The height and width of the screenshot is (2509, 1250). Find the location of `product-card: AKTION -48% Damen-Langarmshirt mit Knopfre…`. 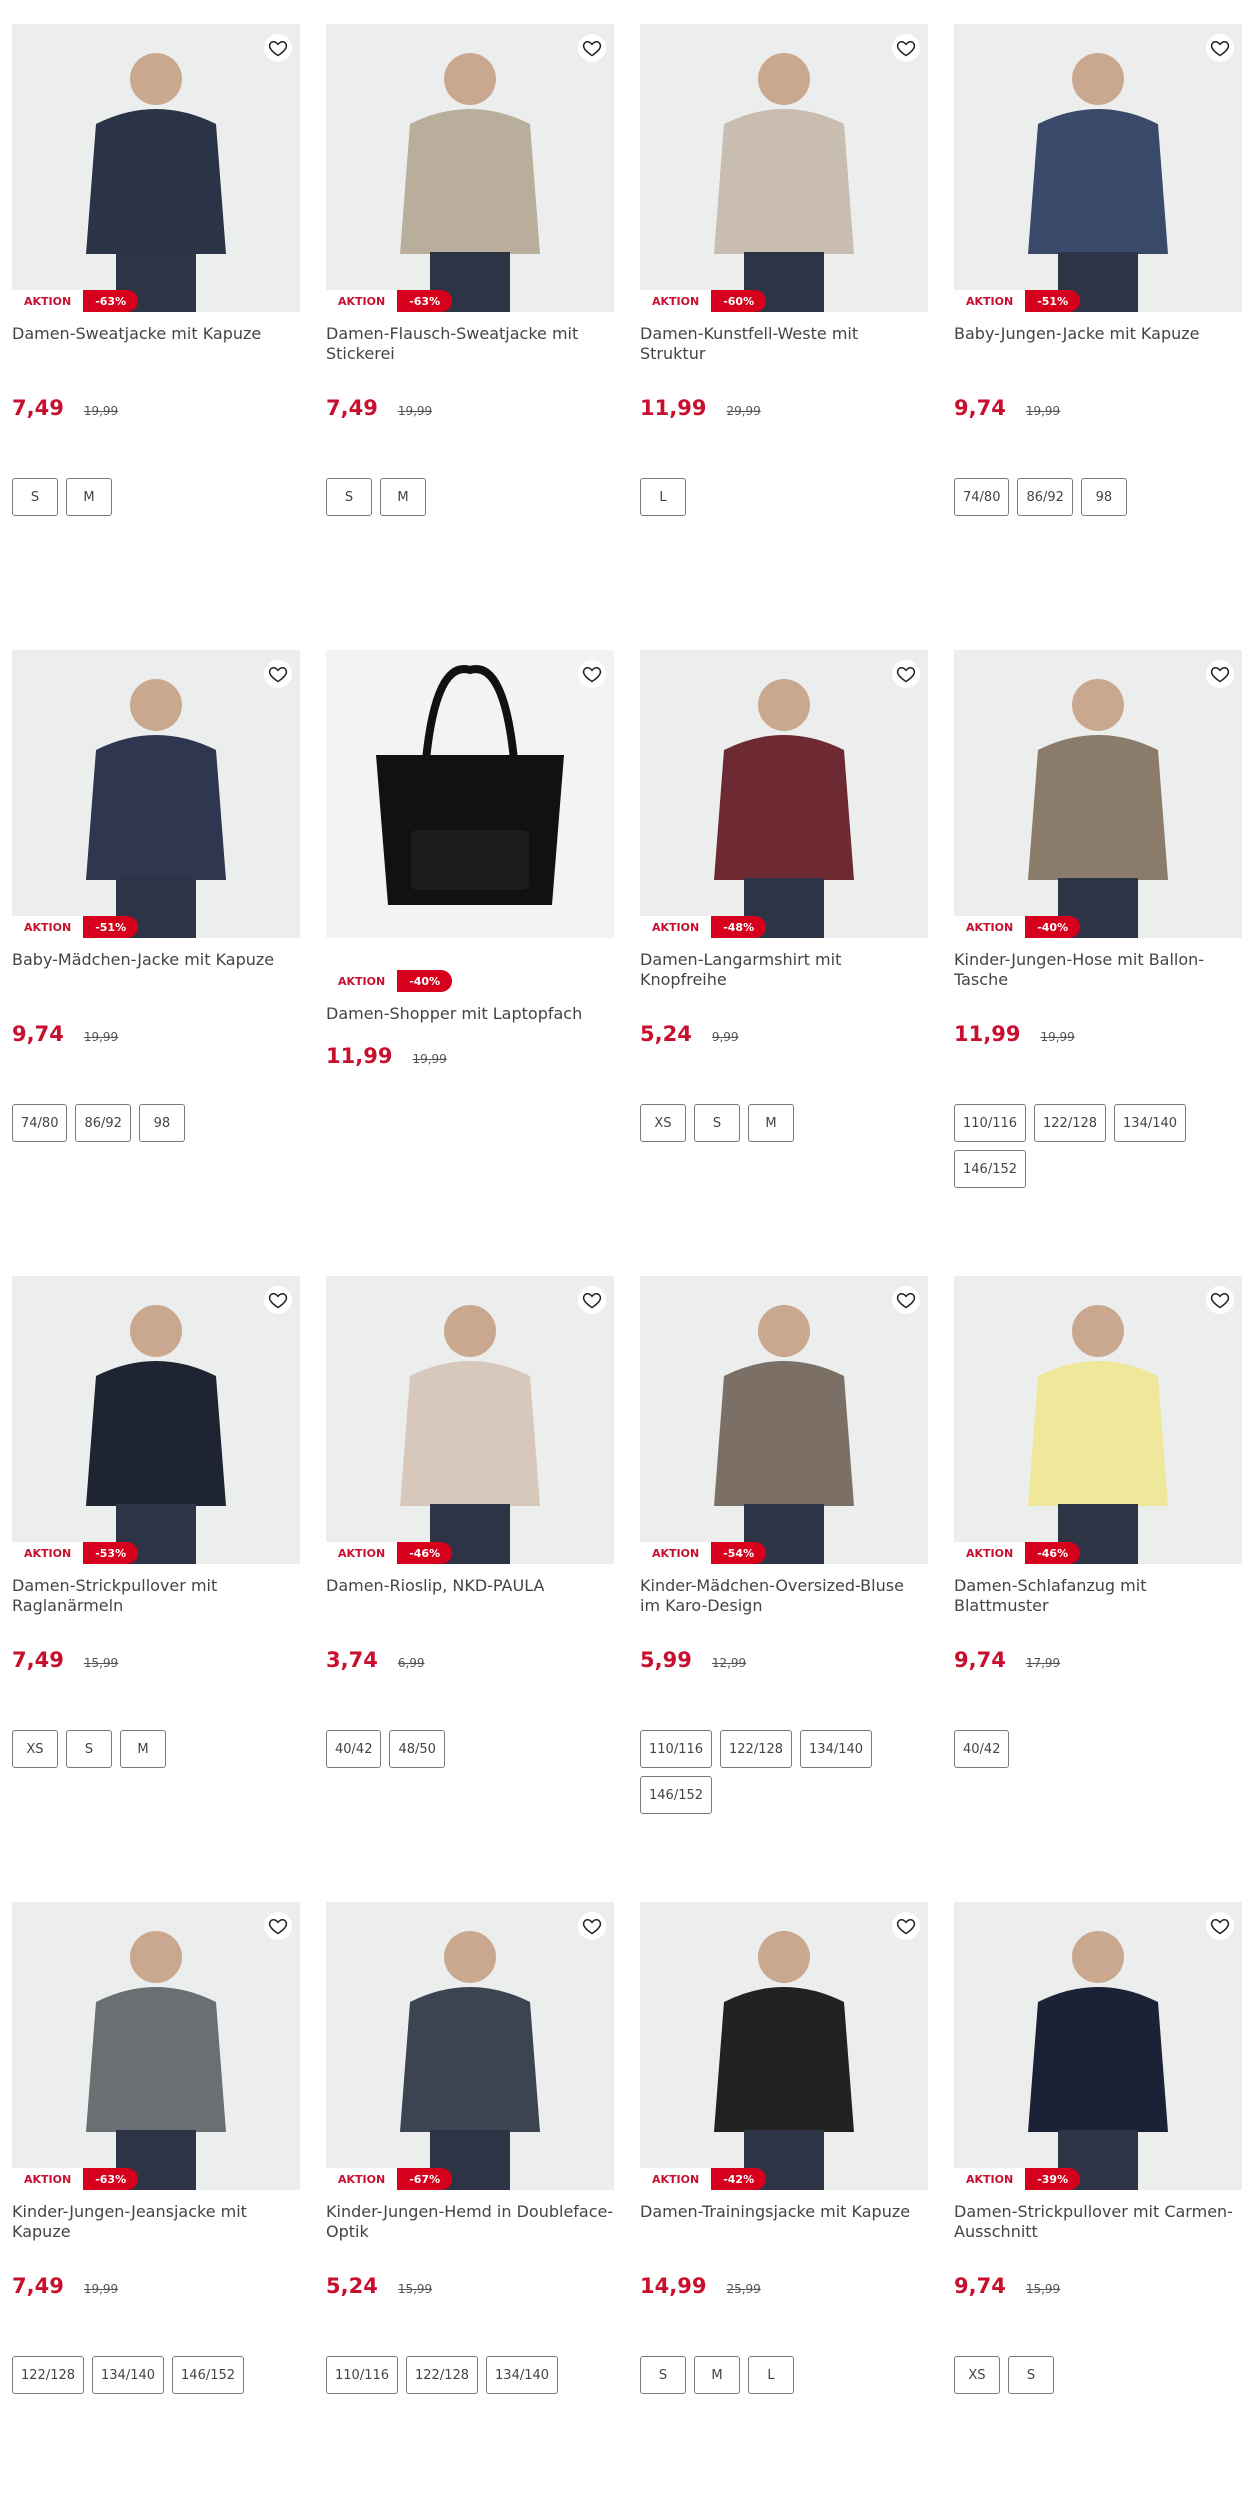

product-card: AKTION -48% Damen-Langarmshirt mit Knopfre… is located at coordinates (784, 896).